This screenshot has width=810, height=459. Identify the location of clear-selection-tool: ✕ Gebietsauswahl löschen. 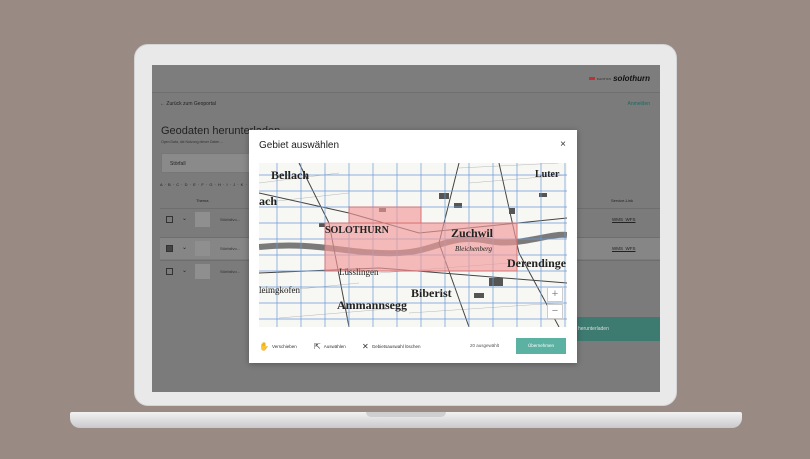
(391, 346).